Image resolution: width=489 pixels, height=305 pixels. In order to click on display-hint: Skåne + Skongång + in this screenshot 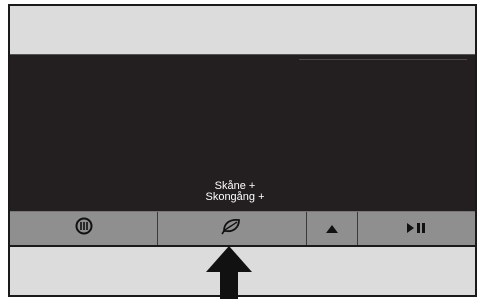, I will do `click(235, 192)`.